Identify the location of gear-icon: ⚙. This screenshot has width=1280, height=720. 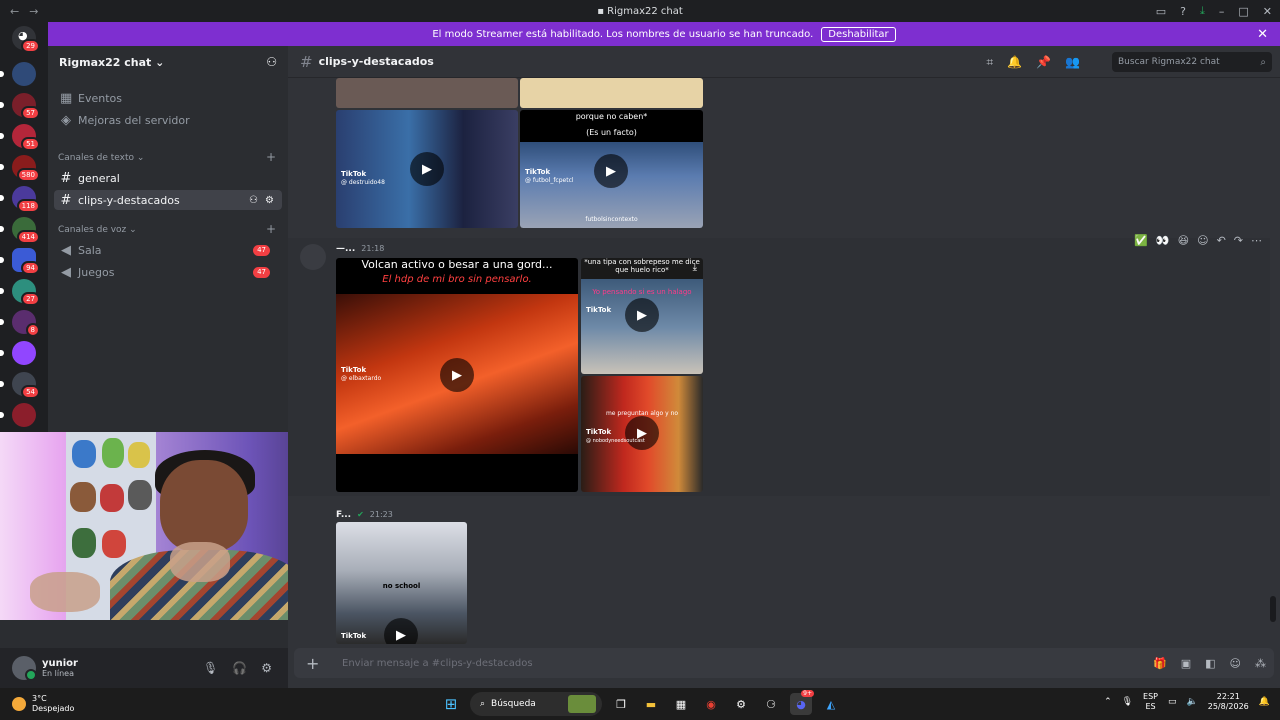
(269, 200).